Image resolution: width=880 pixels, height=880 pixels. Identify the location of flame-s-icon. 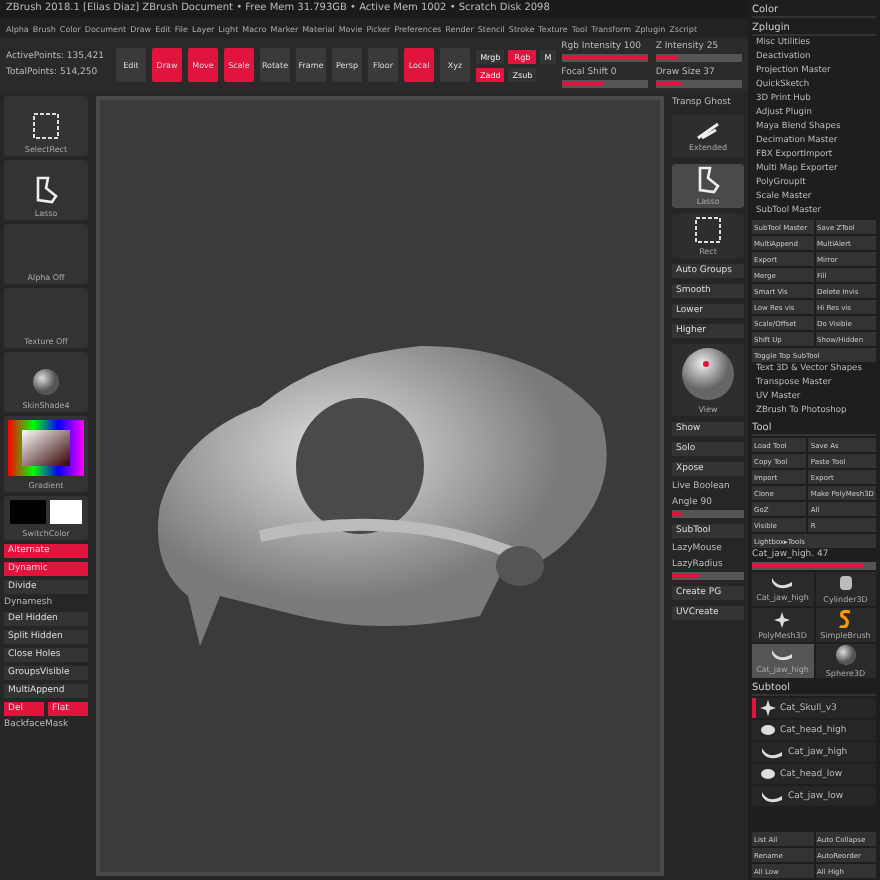
(845, 619).